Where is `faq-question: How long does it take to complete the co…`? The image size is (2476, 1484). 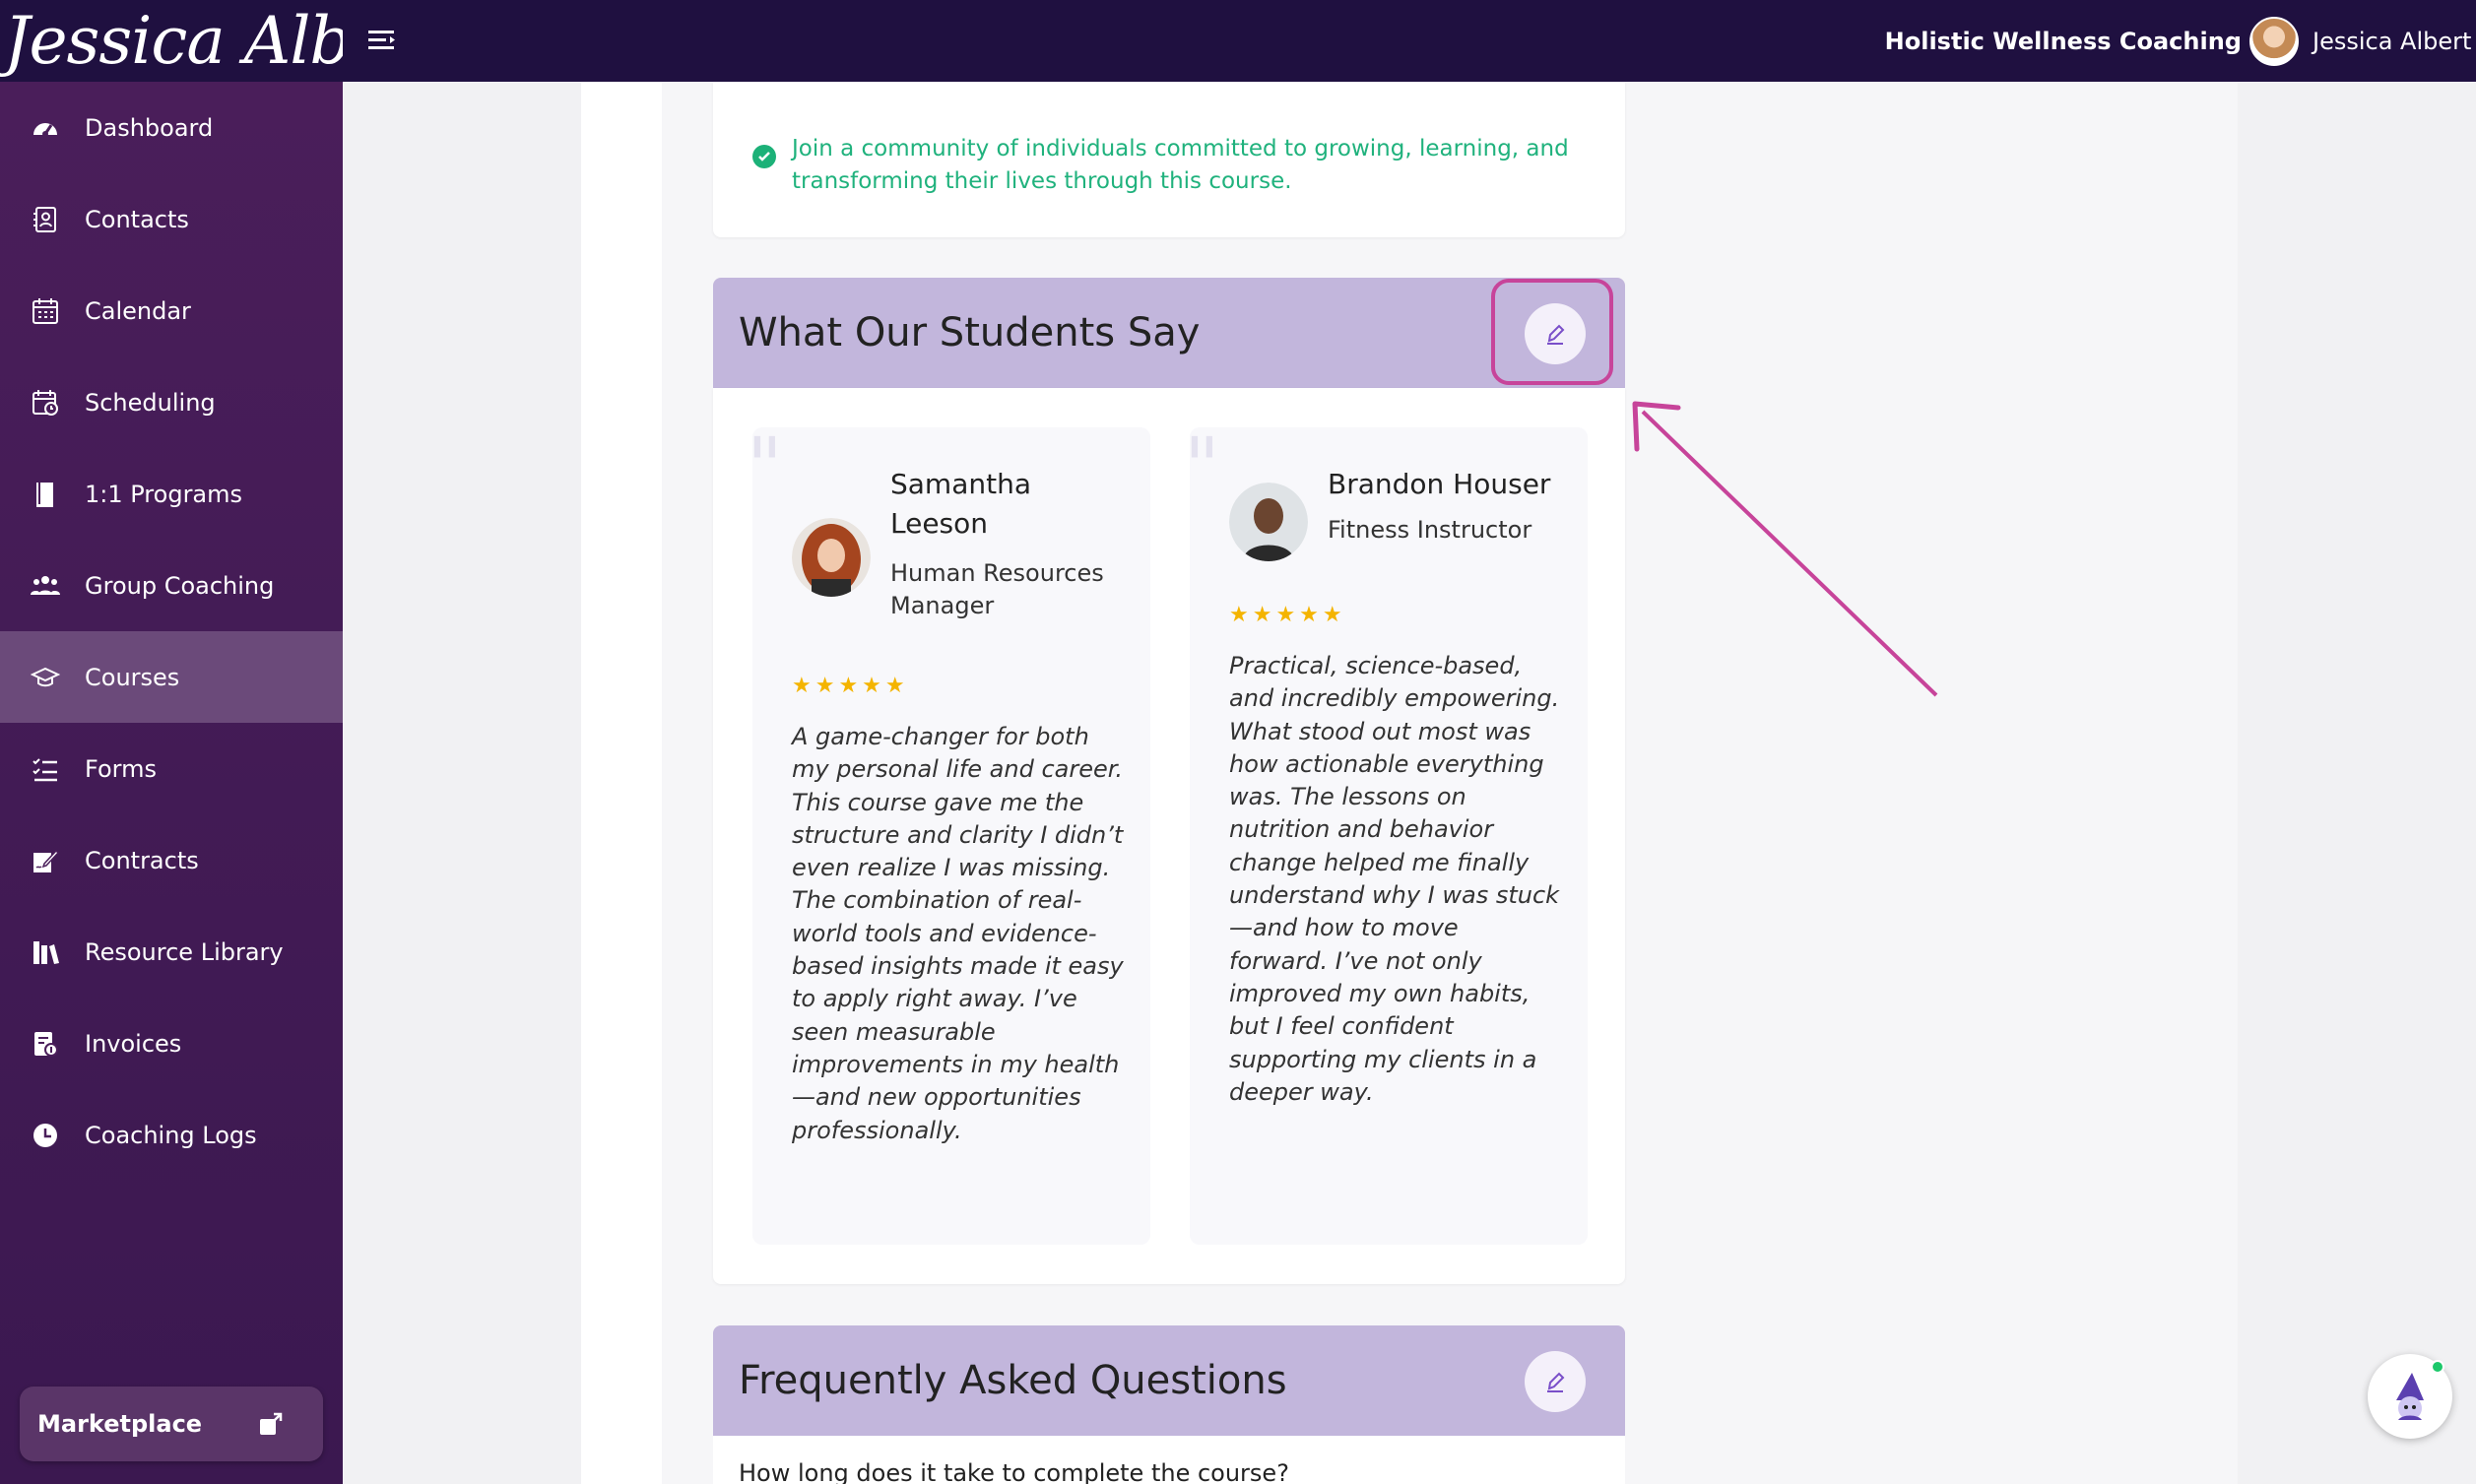 faq-question: How long does it take to complete the co… is located at coordinates (1014, 1471).